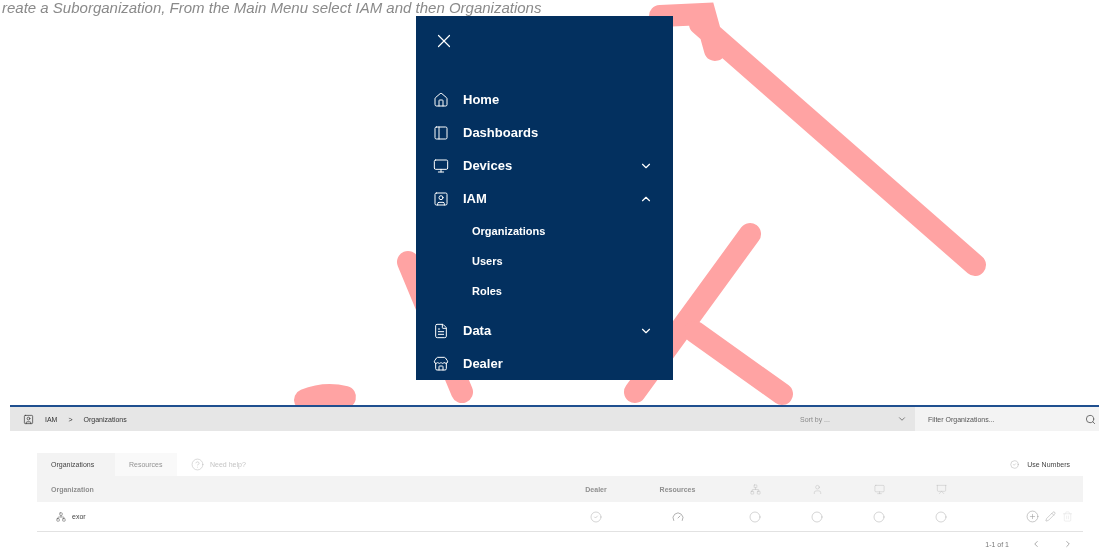 The width and height of the screenshot is (1099, 556). I want to click on gauge-icon, so click(677, 516).